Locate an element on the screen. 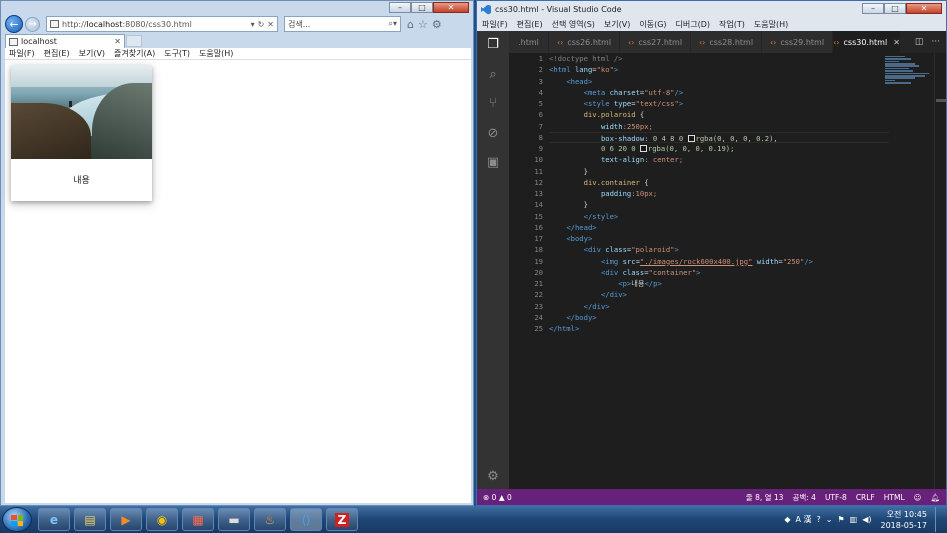 The height and width of the screenshot is (533, 947). back-button: ← is located at coordinates (14, 24).